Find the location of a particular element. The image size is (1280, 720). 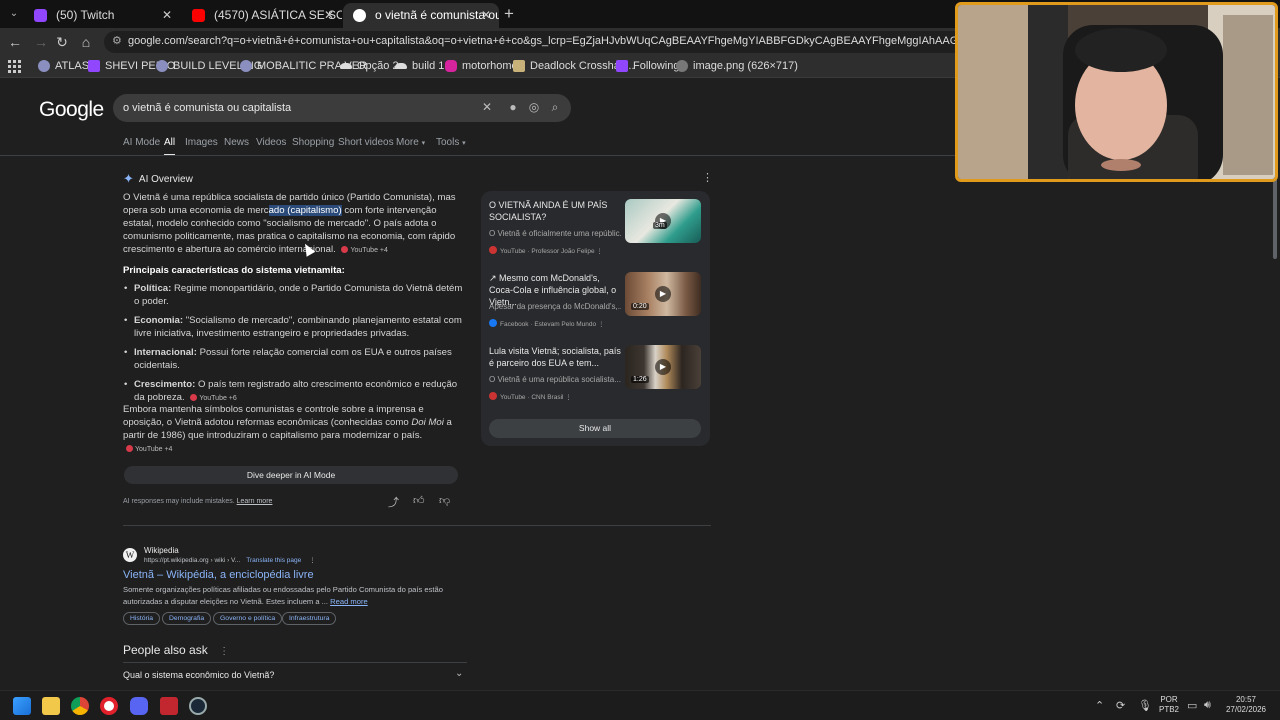

thumbs-down-icon: 👎︎ is located at coordinates (444, 500).